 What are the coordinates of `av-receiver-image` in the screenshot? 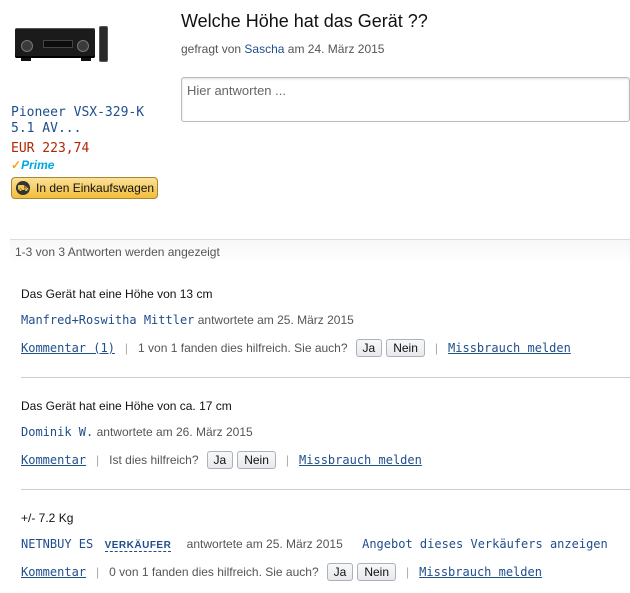 It's located at (61, 46).